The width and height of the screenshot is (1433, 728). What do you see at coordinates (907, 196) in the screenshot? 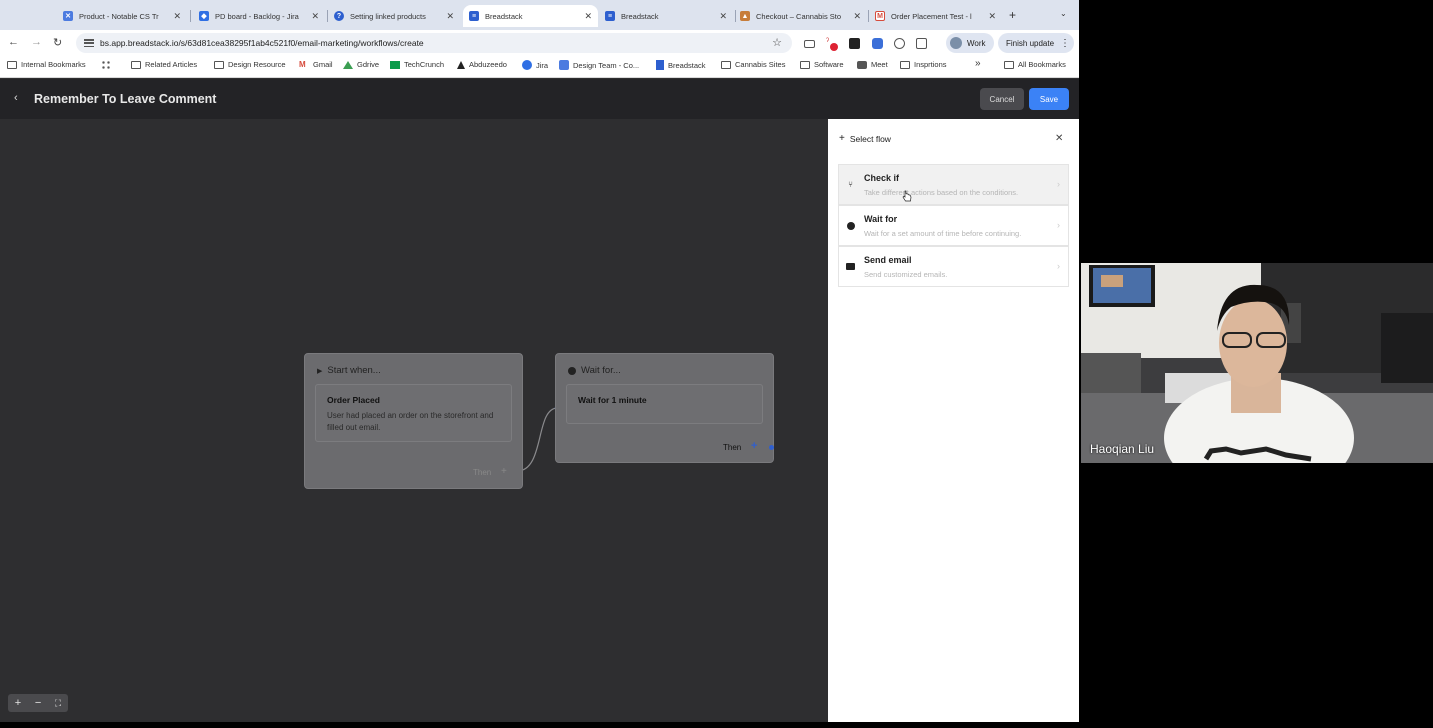
I see `hand-cursor-icon` at bounding box center [907, 196].